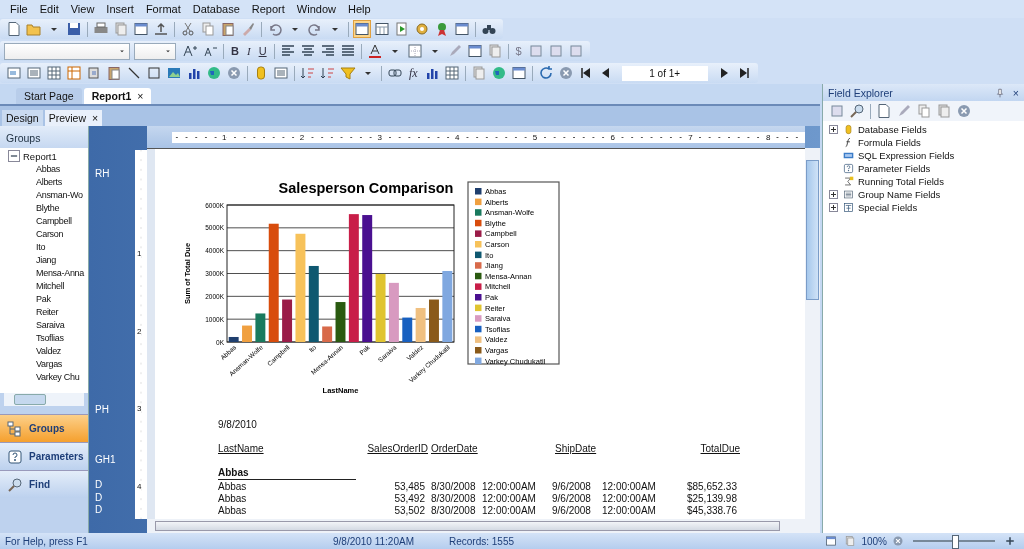 The height and width of the screenshot is (549, 1024). Describe the element at coordinates (74, 73) in the screenshot. I see `table-icon` at that location.